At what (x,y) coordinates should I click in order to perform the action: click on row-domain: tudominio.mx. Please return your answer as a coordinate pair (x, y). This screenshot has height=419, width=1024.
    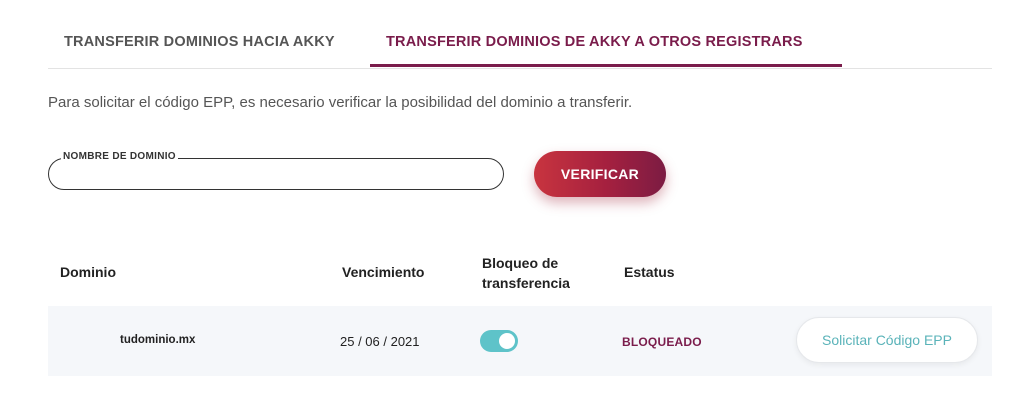
    Looking at the image, I should click on (158, 340).